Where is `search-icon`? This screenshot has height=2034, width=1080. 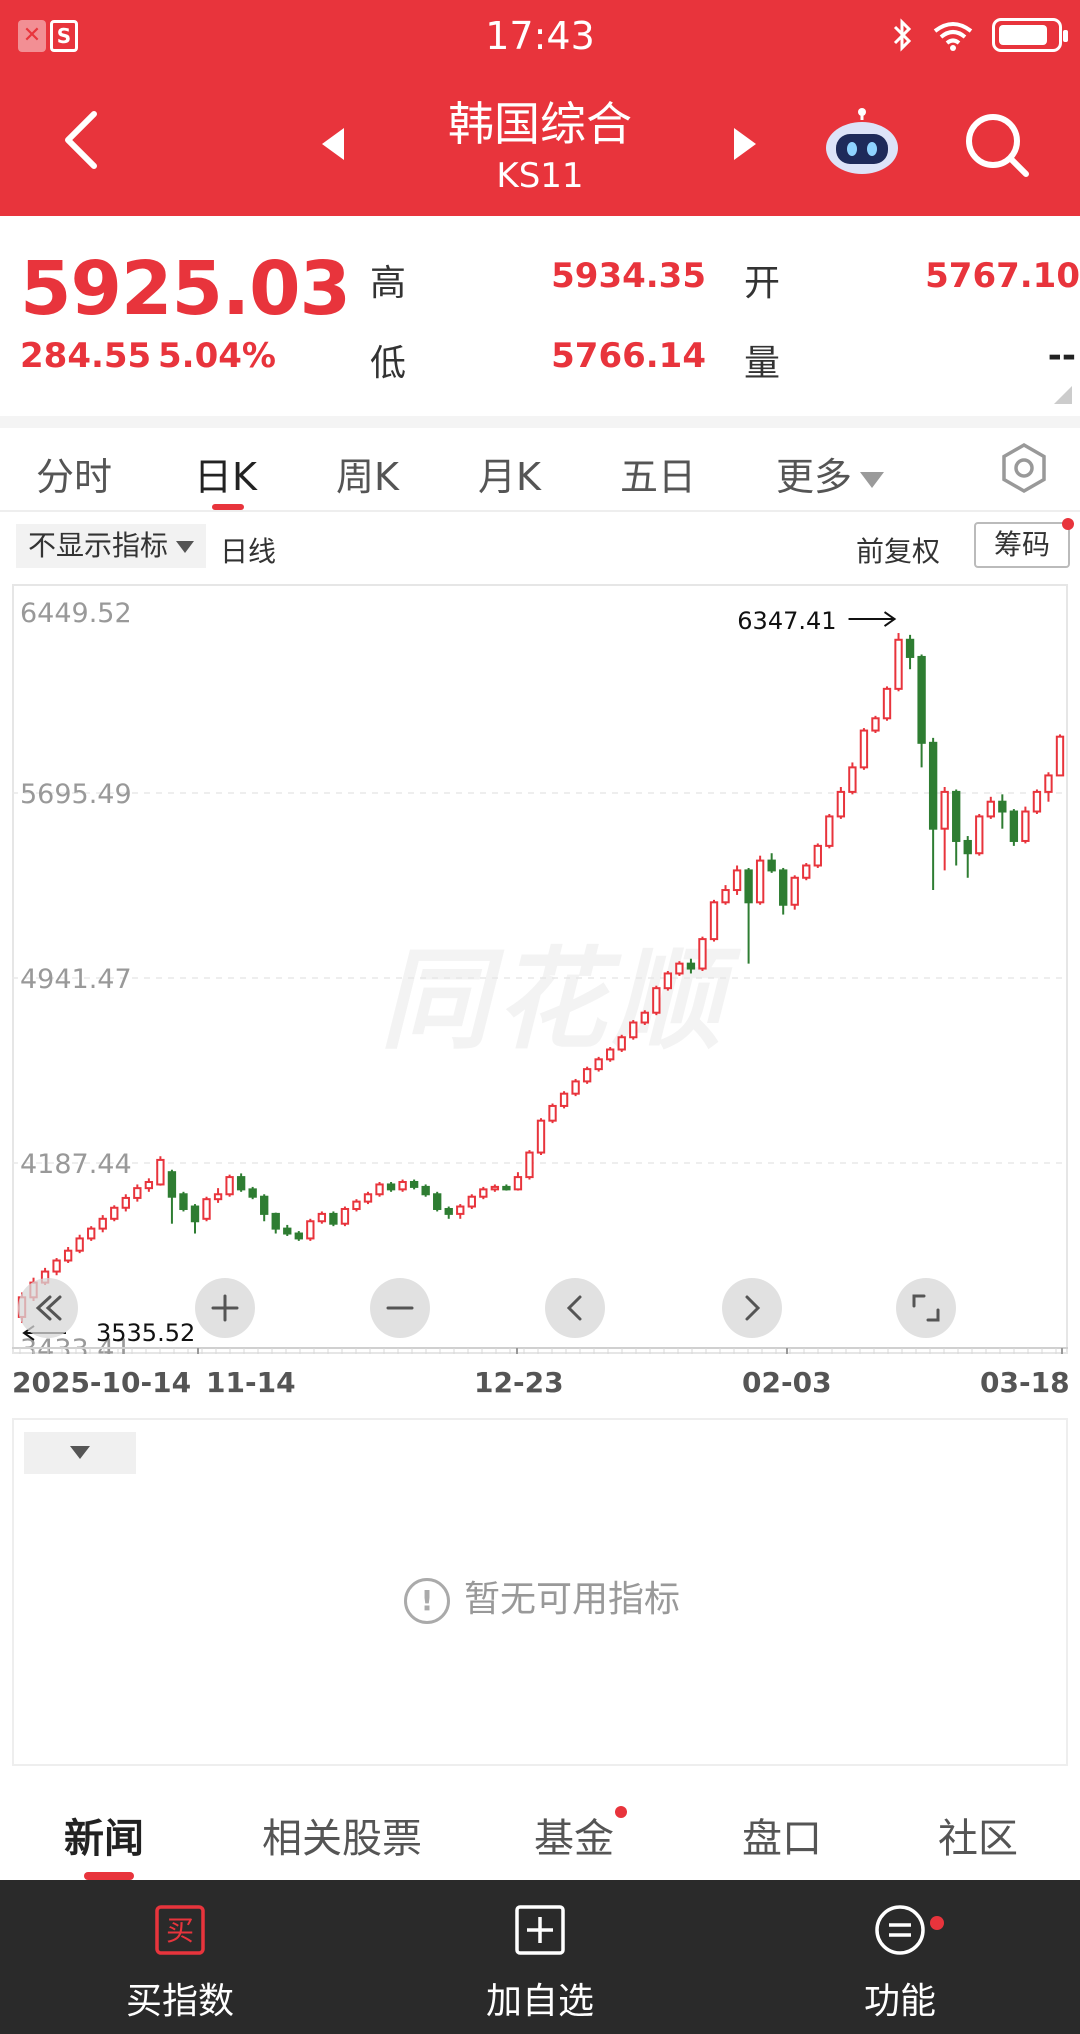 search-icon is located at coordinates (997, 145).